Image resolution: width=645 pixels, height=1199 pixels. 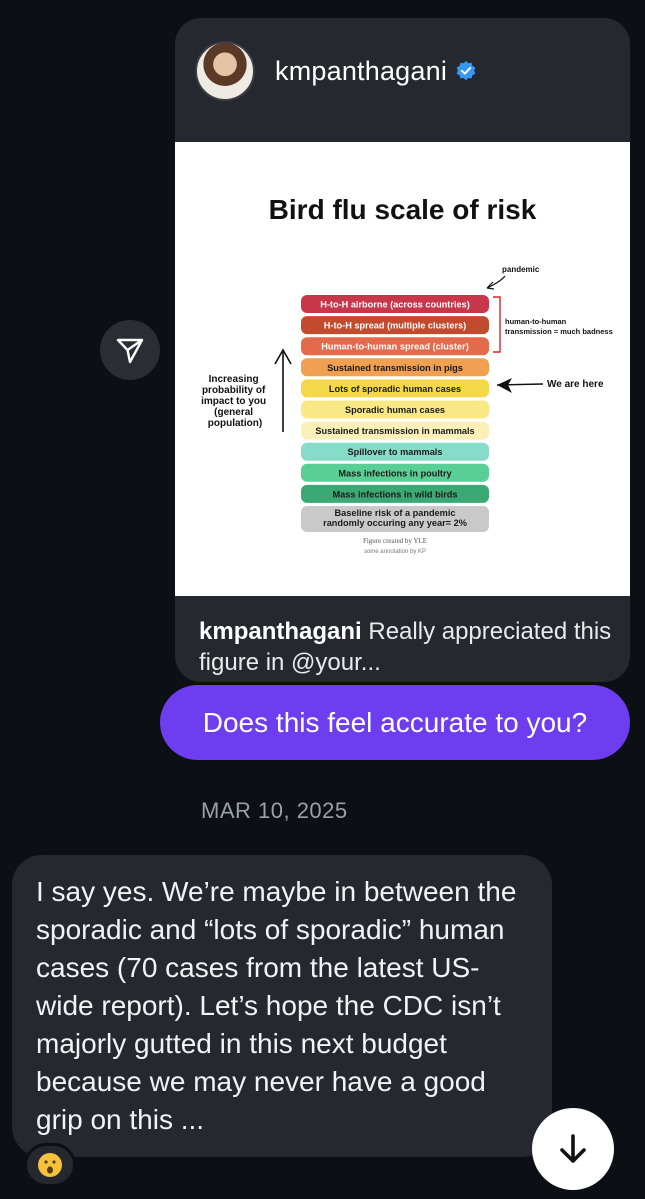 I want to click on arrow-down-icon, so click(x=573, y=1148).